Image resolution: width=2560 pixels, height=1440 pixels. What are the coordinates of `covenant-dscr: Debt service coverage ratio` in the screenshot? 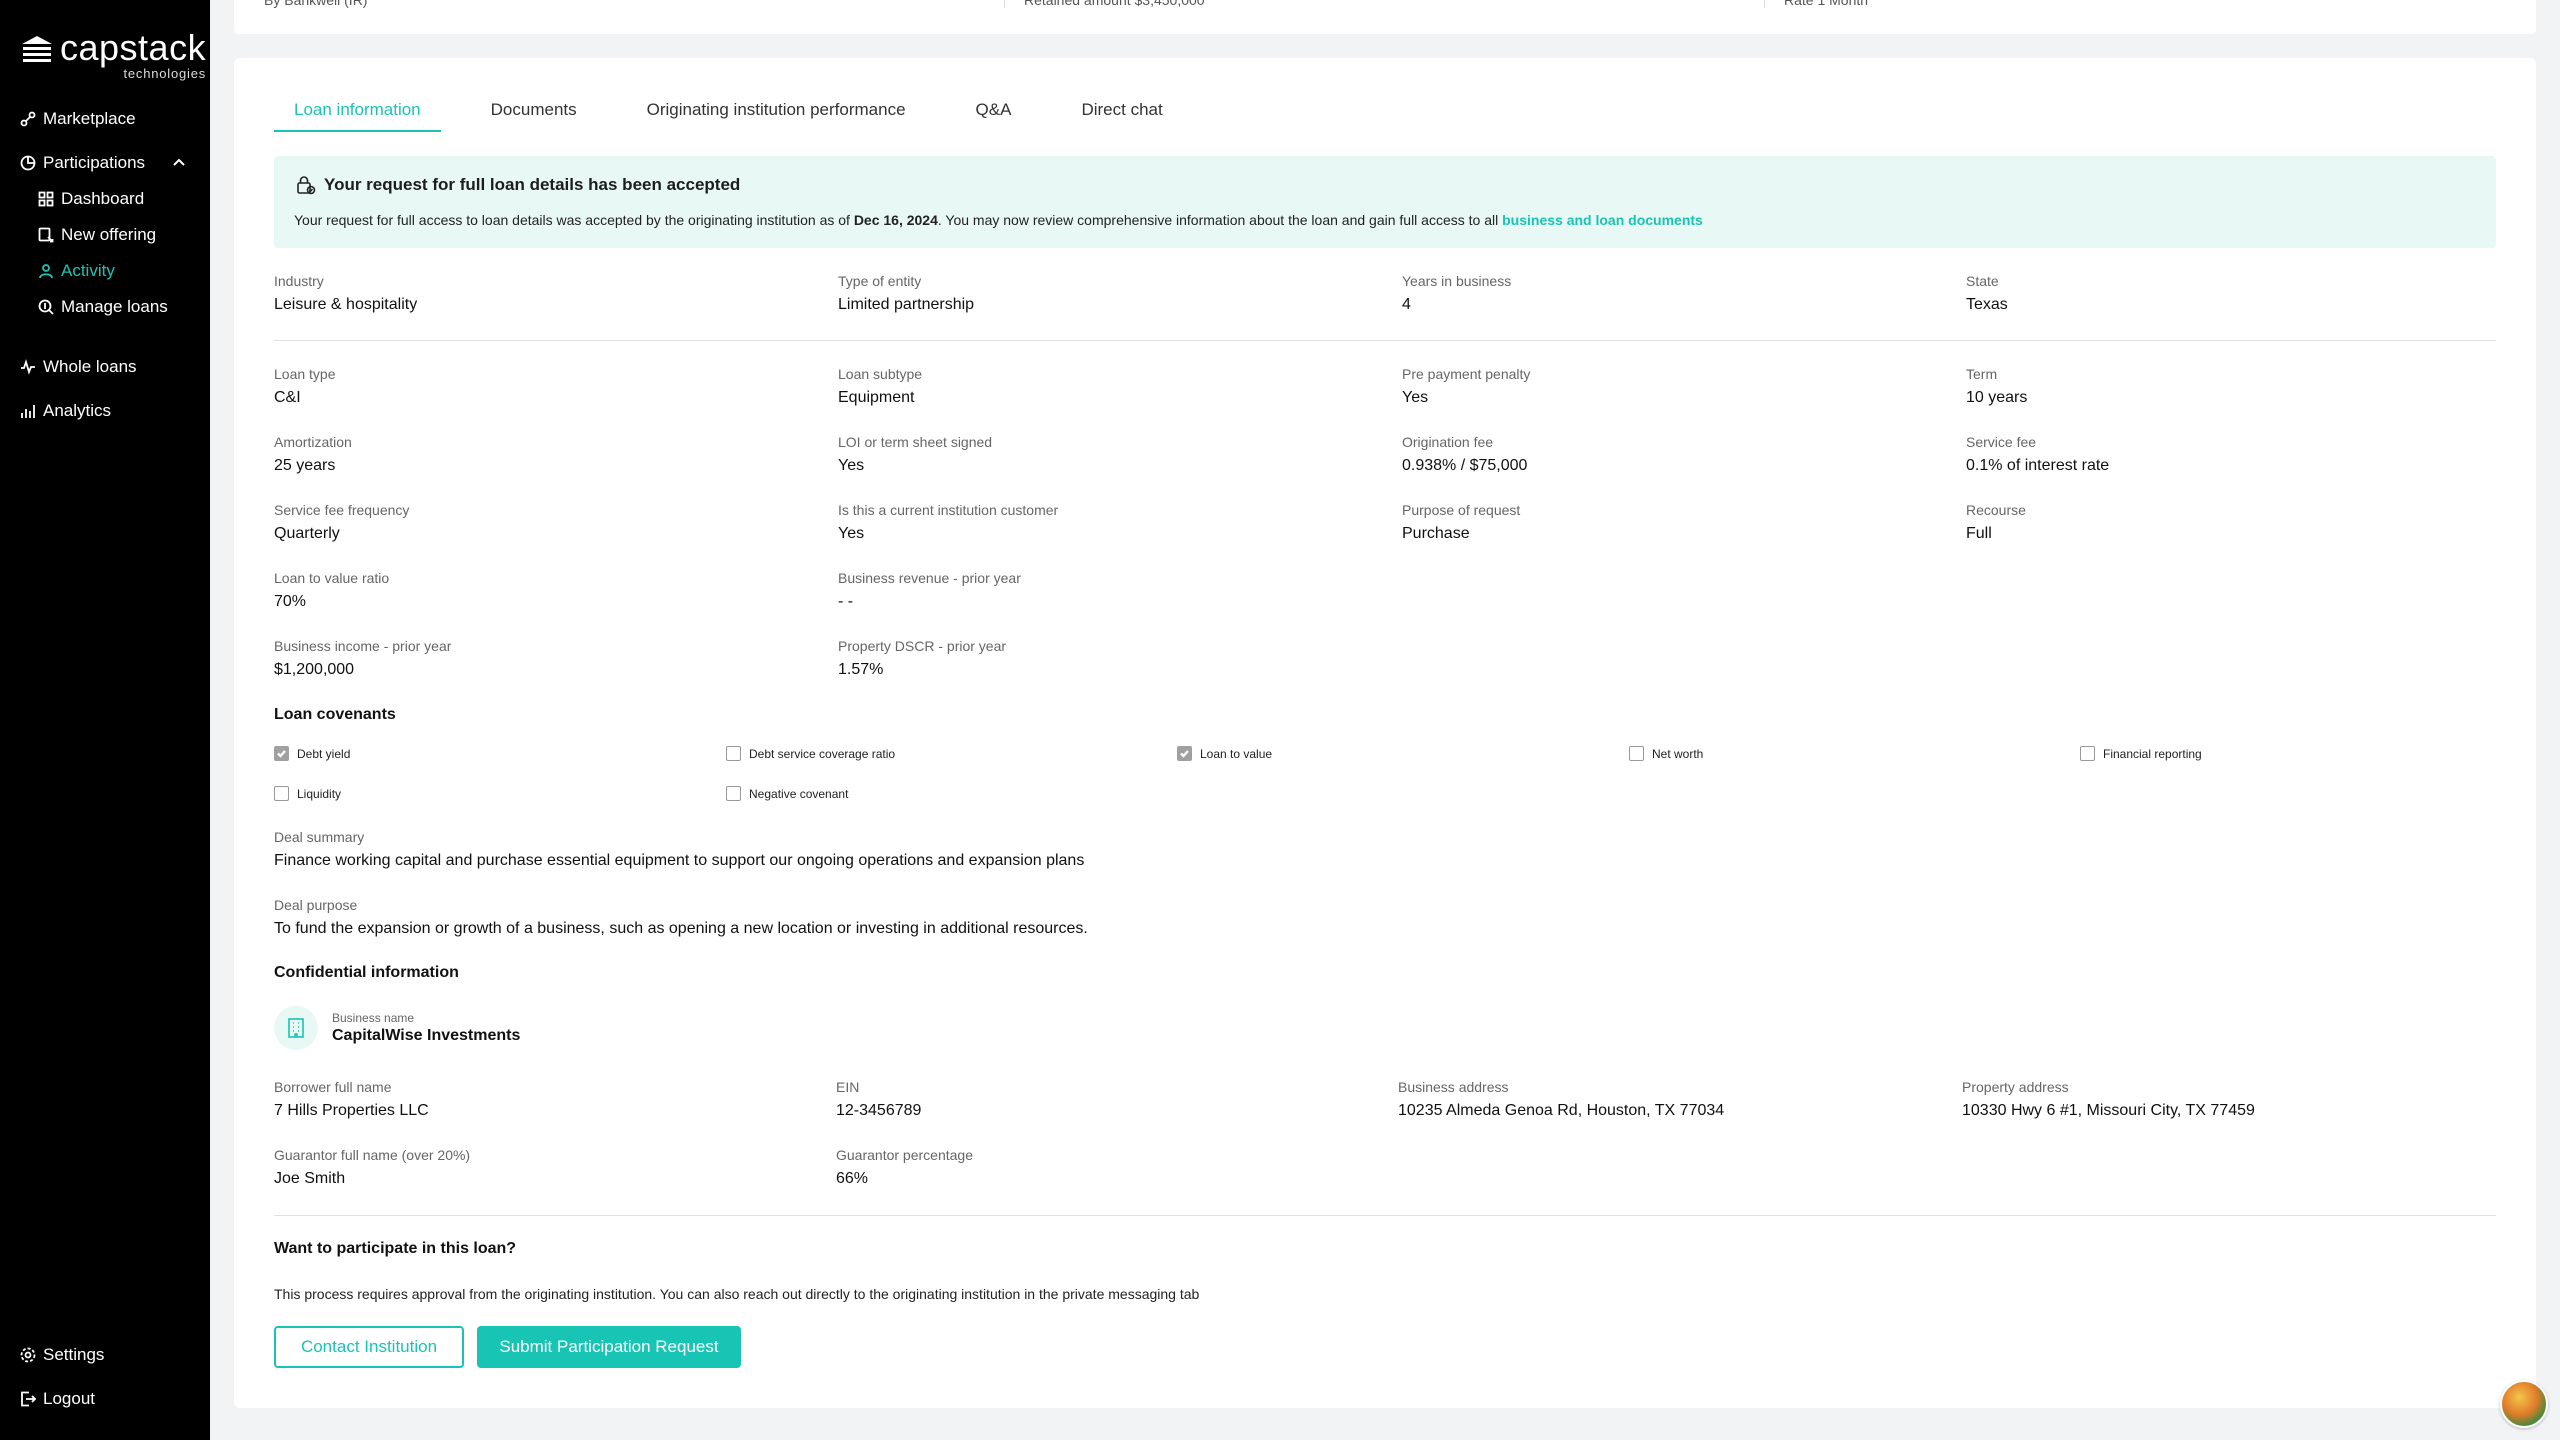 It's located at (810, 753).